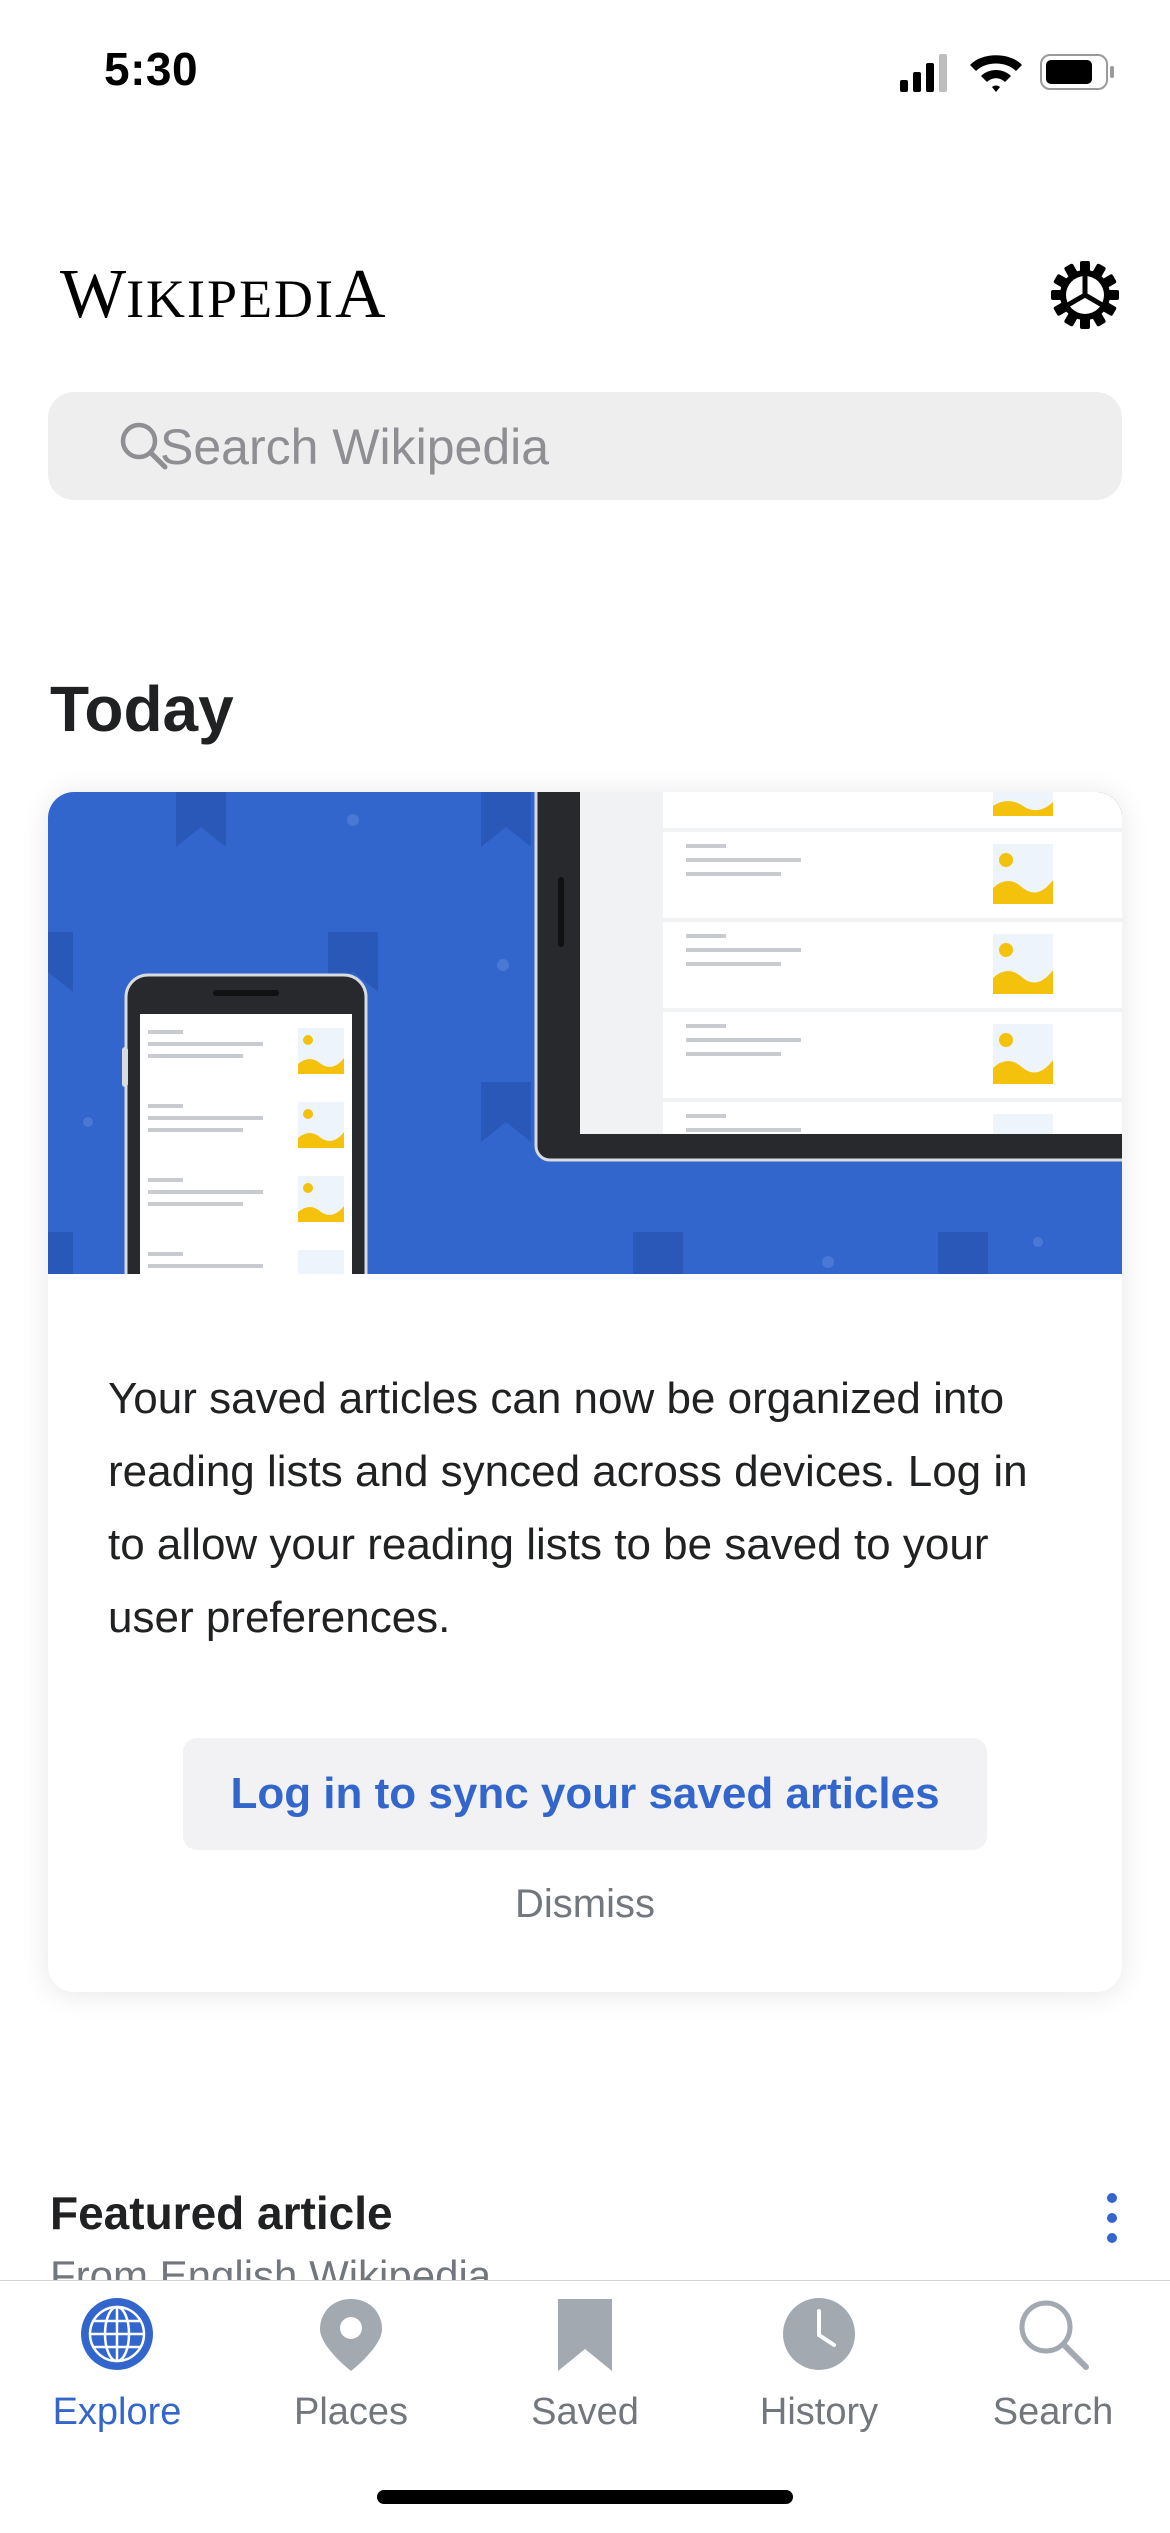 The height and width of the screenshot is (2533, 1170). Describe the element at coordinates (1085, 295) in the screenshot. I see `gear-icon` at that location.